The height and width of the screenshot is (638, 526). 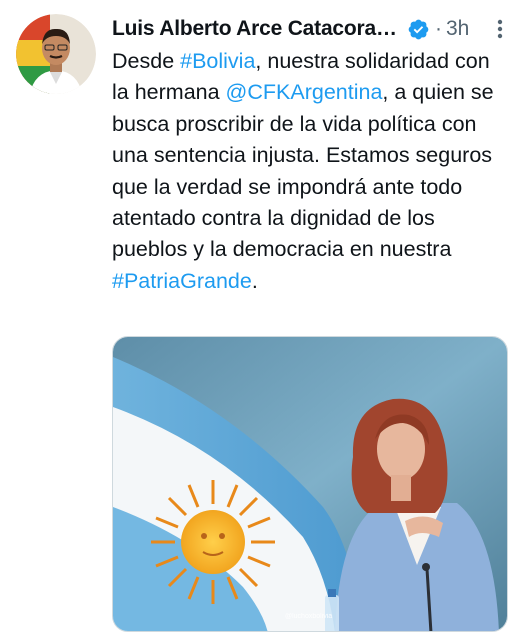 I want to click on tweet-timestamp: 3h, so click(x=457, y=29).